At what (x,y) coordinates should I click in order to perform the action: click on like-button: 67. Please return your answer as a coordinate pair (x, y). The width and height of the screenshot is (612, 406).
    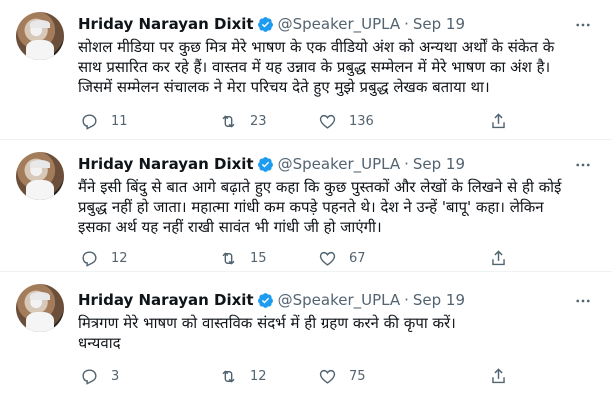
    Looking at the image, I should click on (342, 258).